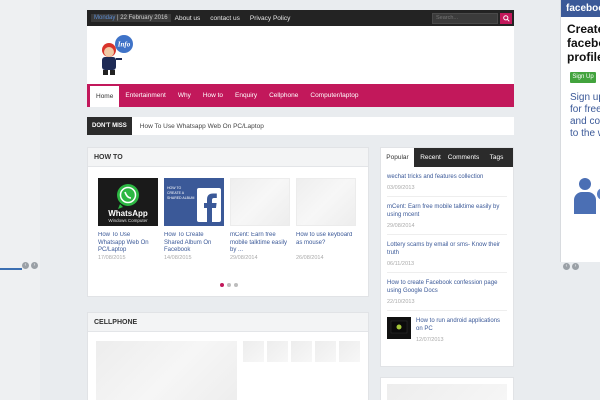 The image size is (600, 400). I want to click on tab-recent: Recent, so click(430, 157).